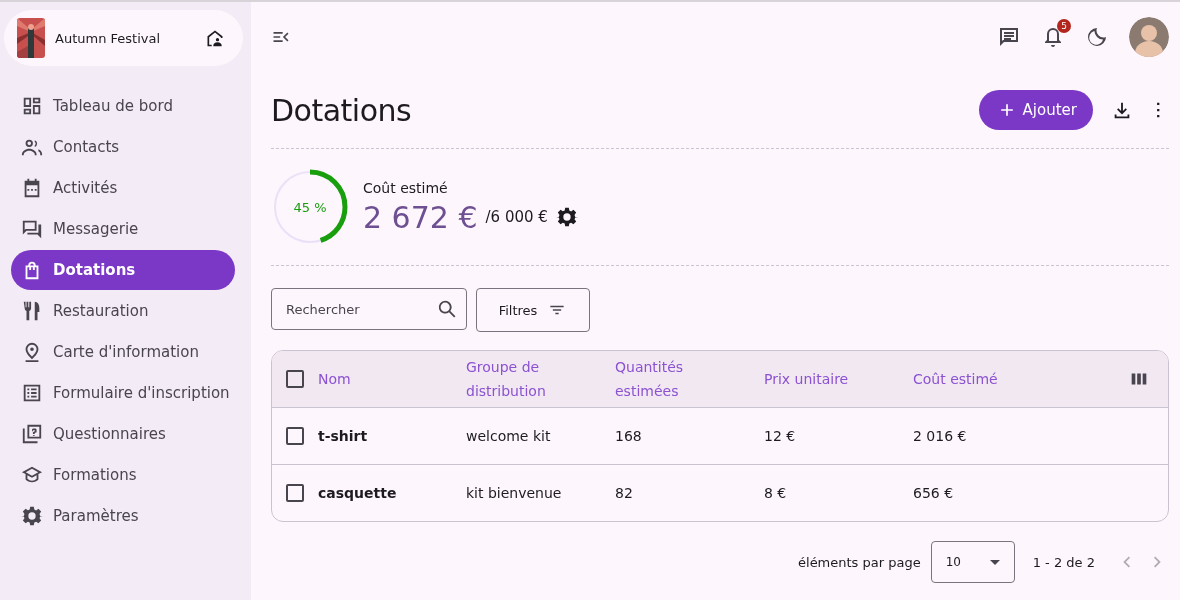 The width and height of the screenshot is (1180, 600). I want to click on table-cell-text: 8 €, so click(776, 493).